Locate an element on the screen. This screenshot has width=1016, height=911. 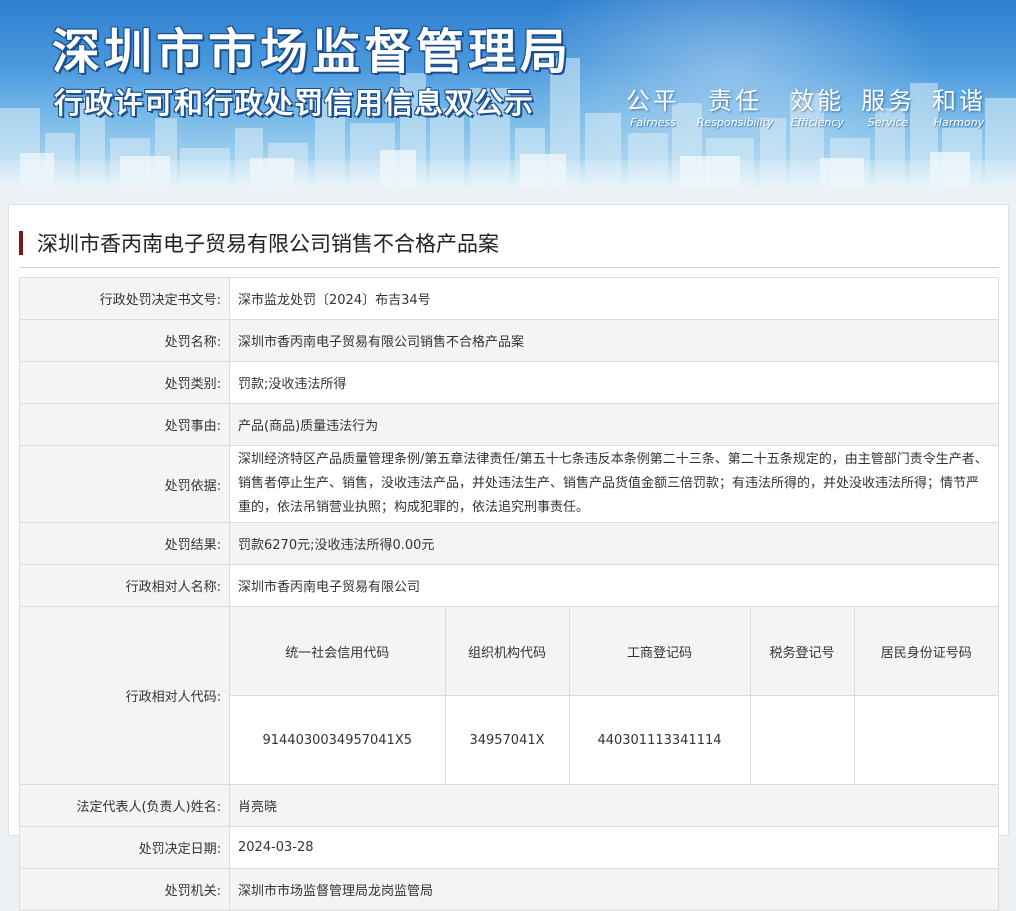
credit-code-value: 9144030034957041X5 is located at coordinates (338, 739).